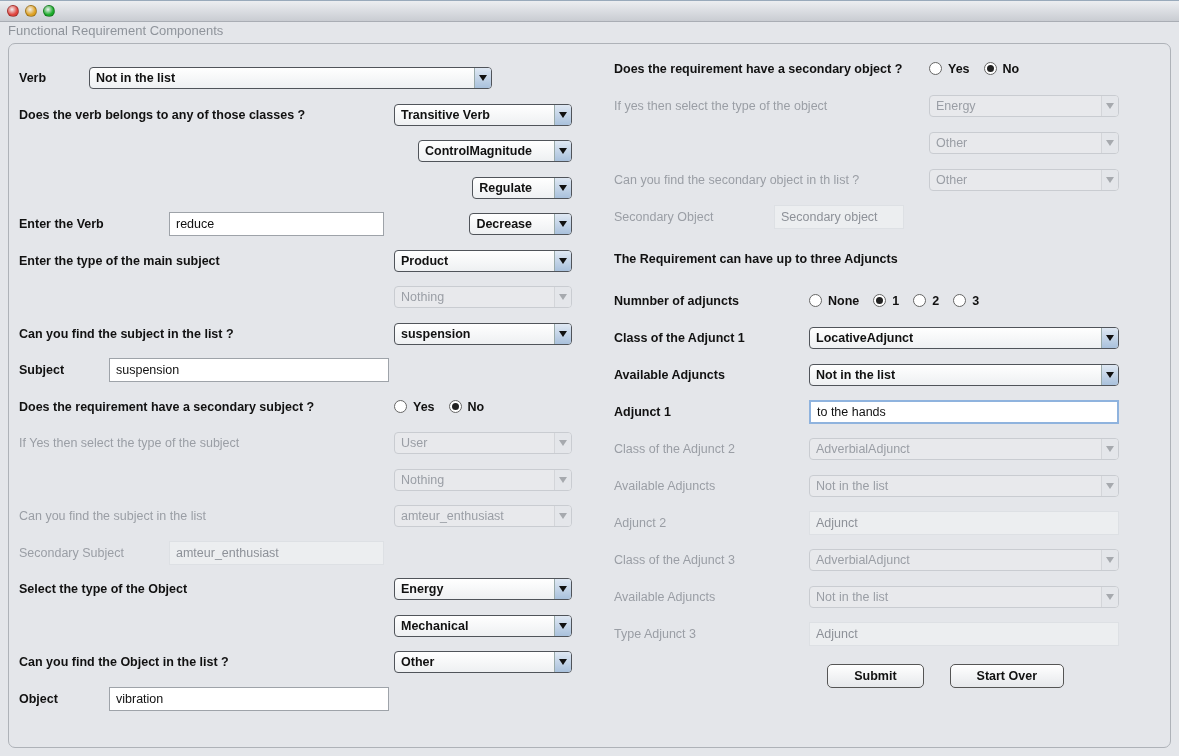  Describe the element at coordinates (42, 370) in the screenshot. I see `field-label: Subject` at that location.